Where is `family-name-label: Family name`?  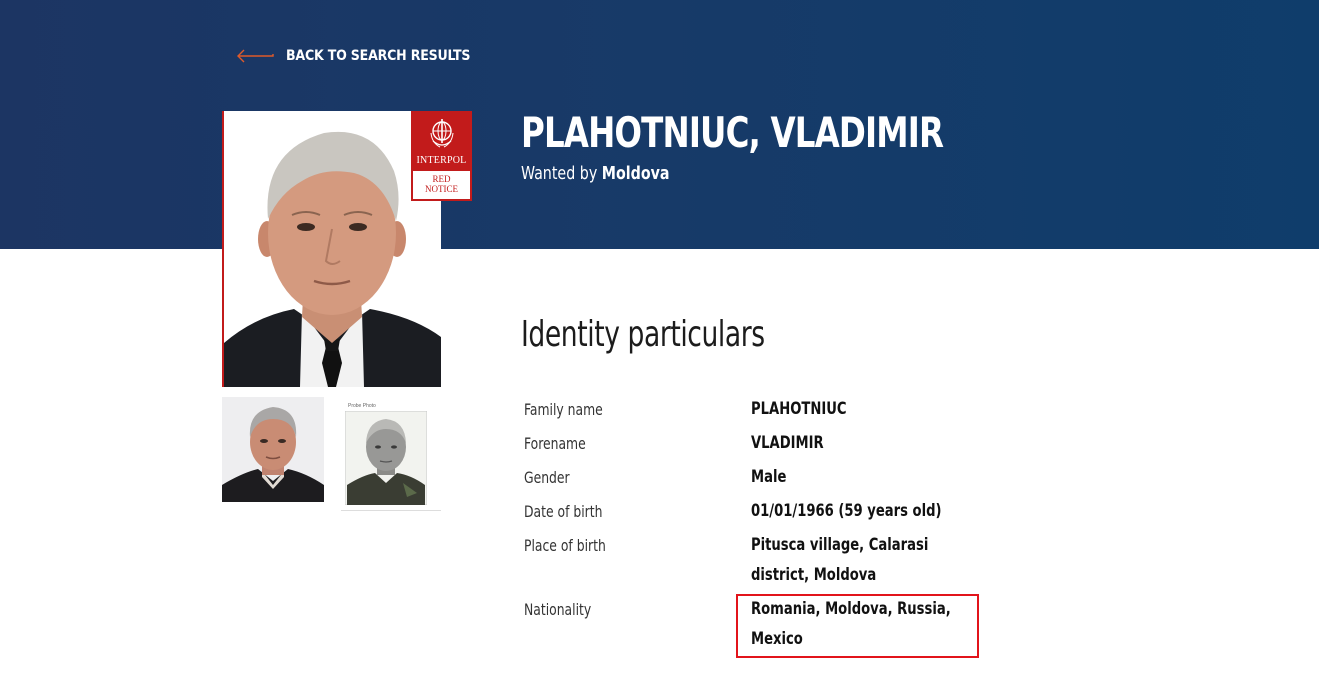
family-name-label: Family name is located at coordinates (563, 409).